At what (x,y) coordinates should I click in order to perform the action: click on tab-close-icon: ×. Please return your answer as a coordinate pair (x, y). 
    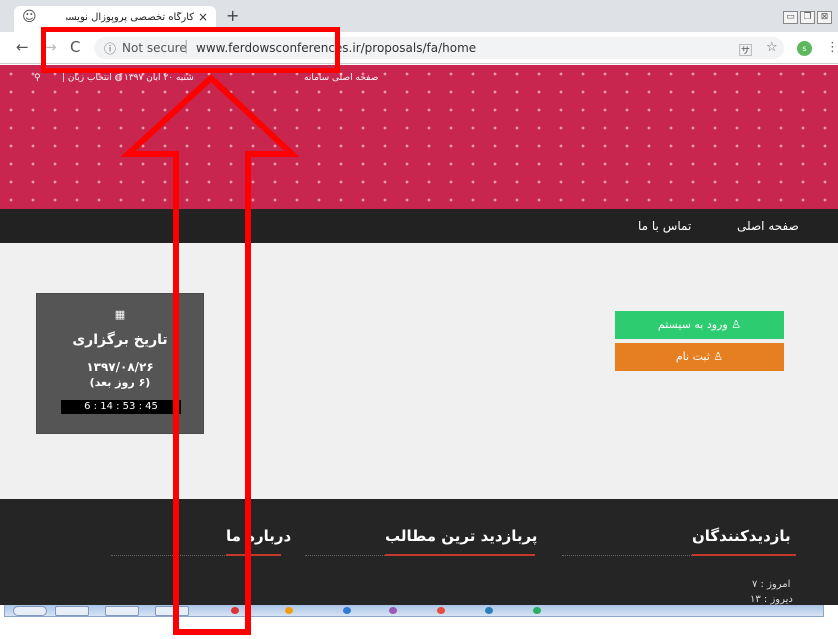
    Looking at the image, I should click on (203, 17).